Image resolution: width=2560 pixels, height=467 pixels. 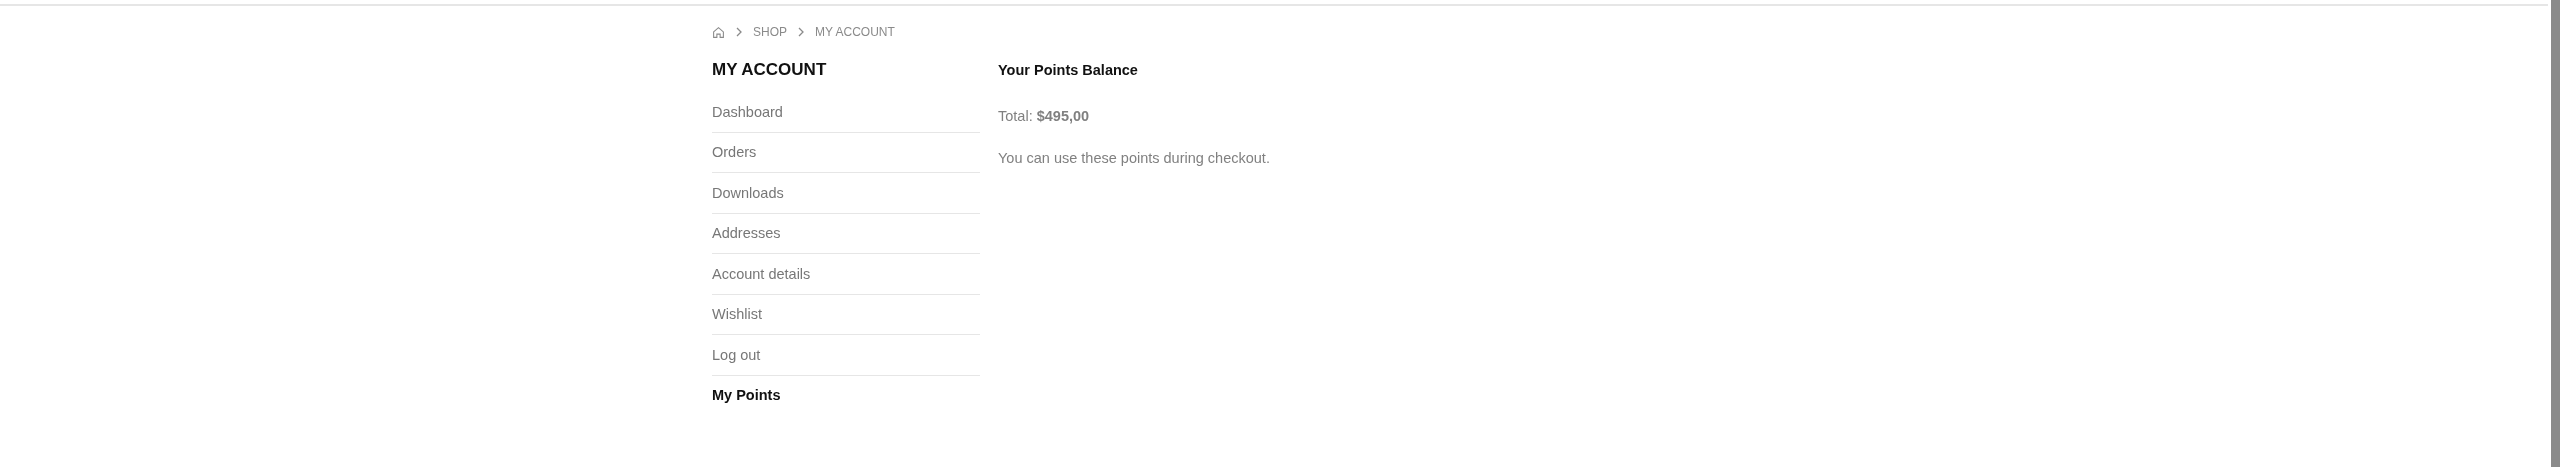 What do you see at coordinates (2555, 233) in the screenshot?
I see `scrollbar` at bounding box center [2555, 233].